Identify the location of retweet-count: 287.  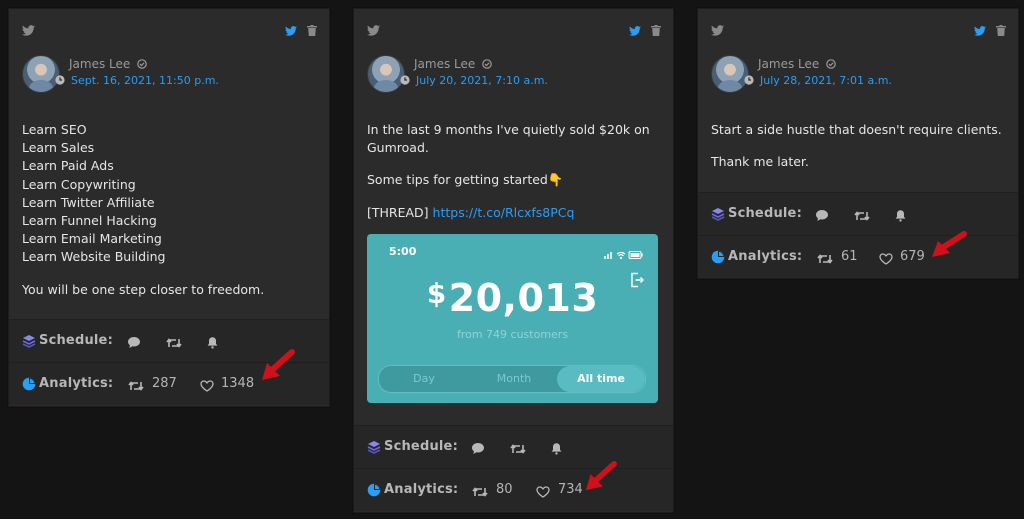
(164, 383).